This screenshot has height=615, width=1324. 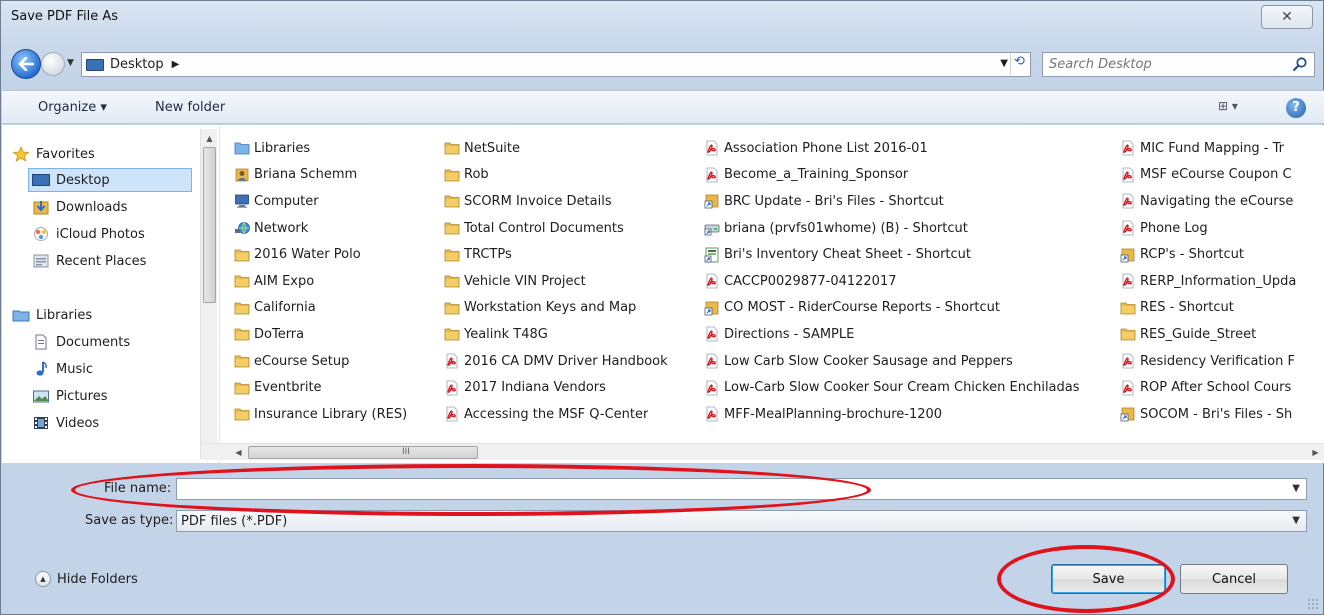 I want to click on file-item: CO MOST - RiderCourse Reports - Shortcut, so click(x=909, y=308).